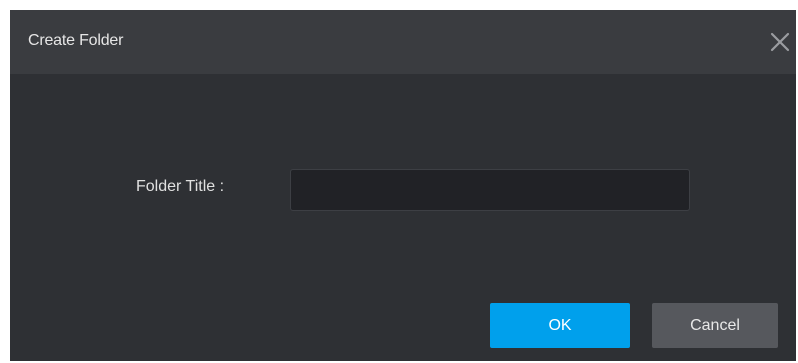  I want to click on folder-title-label: Folder Title :, so click(180, 186).